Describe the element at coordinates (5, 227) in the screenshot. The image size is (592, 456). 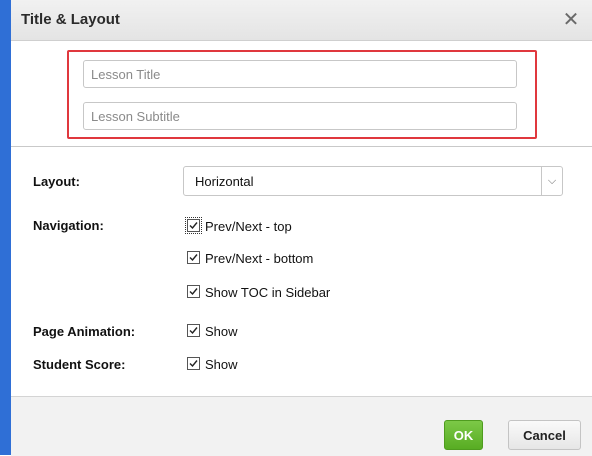
I see `page-edge` at that location.